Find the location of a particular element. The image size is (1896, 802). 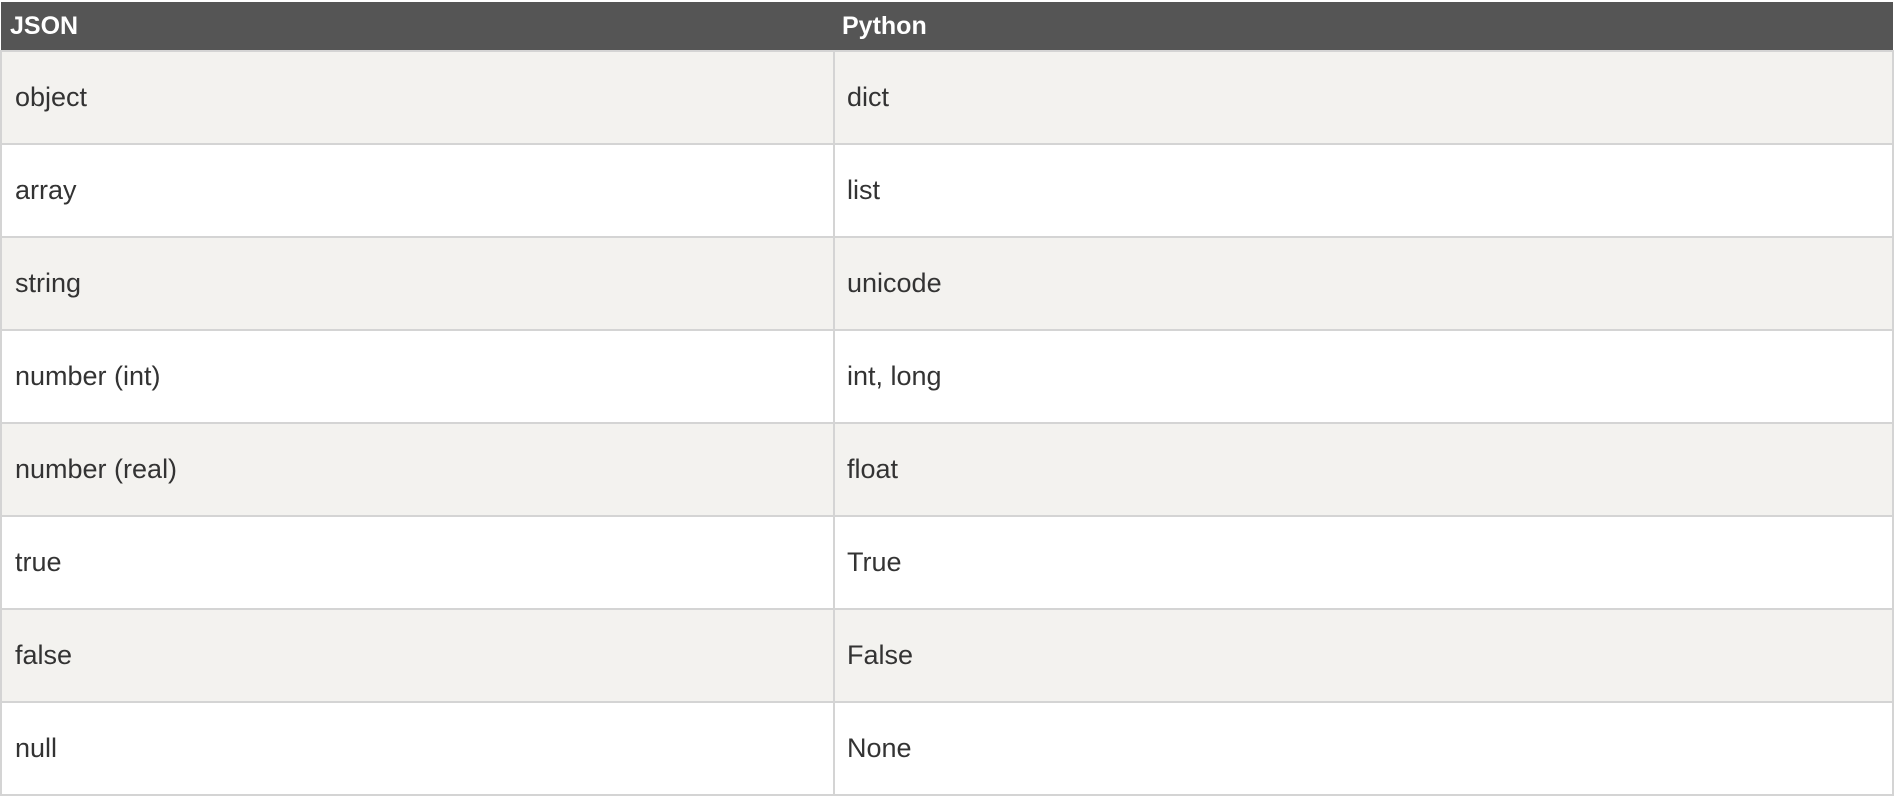

cell-json-type: true is located at coordinates (417, 562).